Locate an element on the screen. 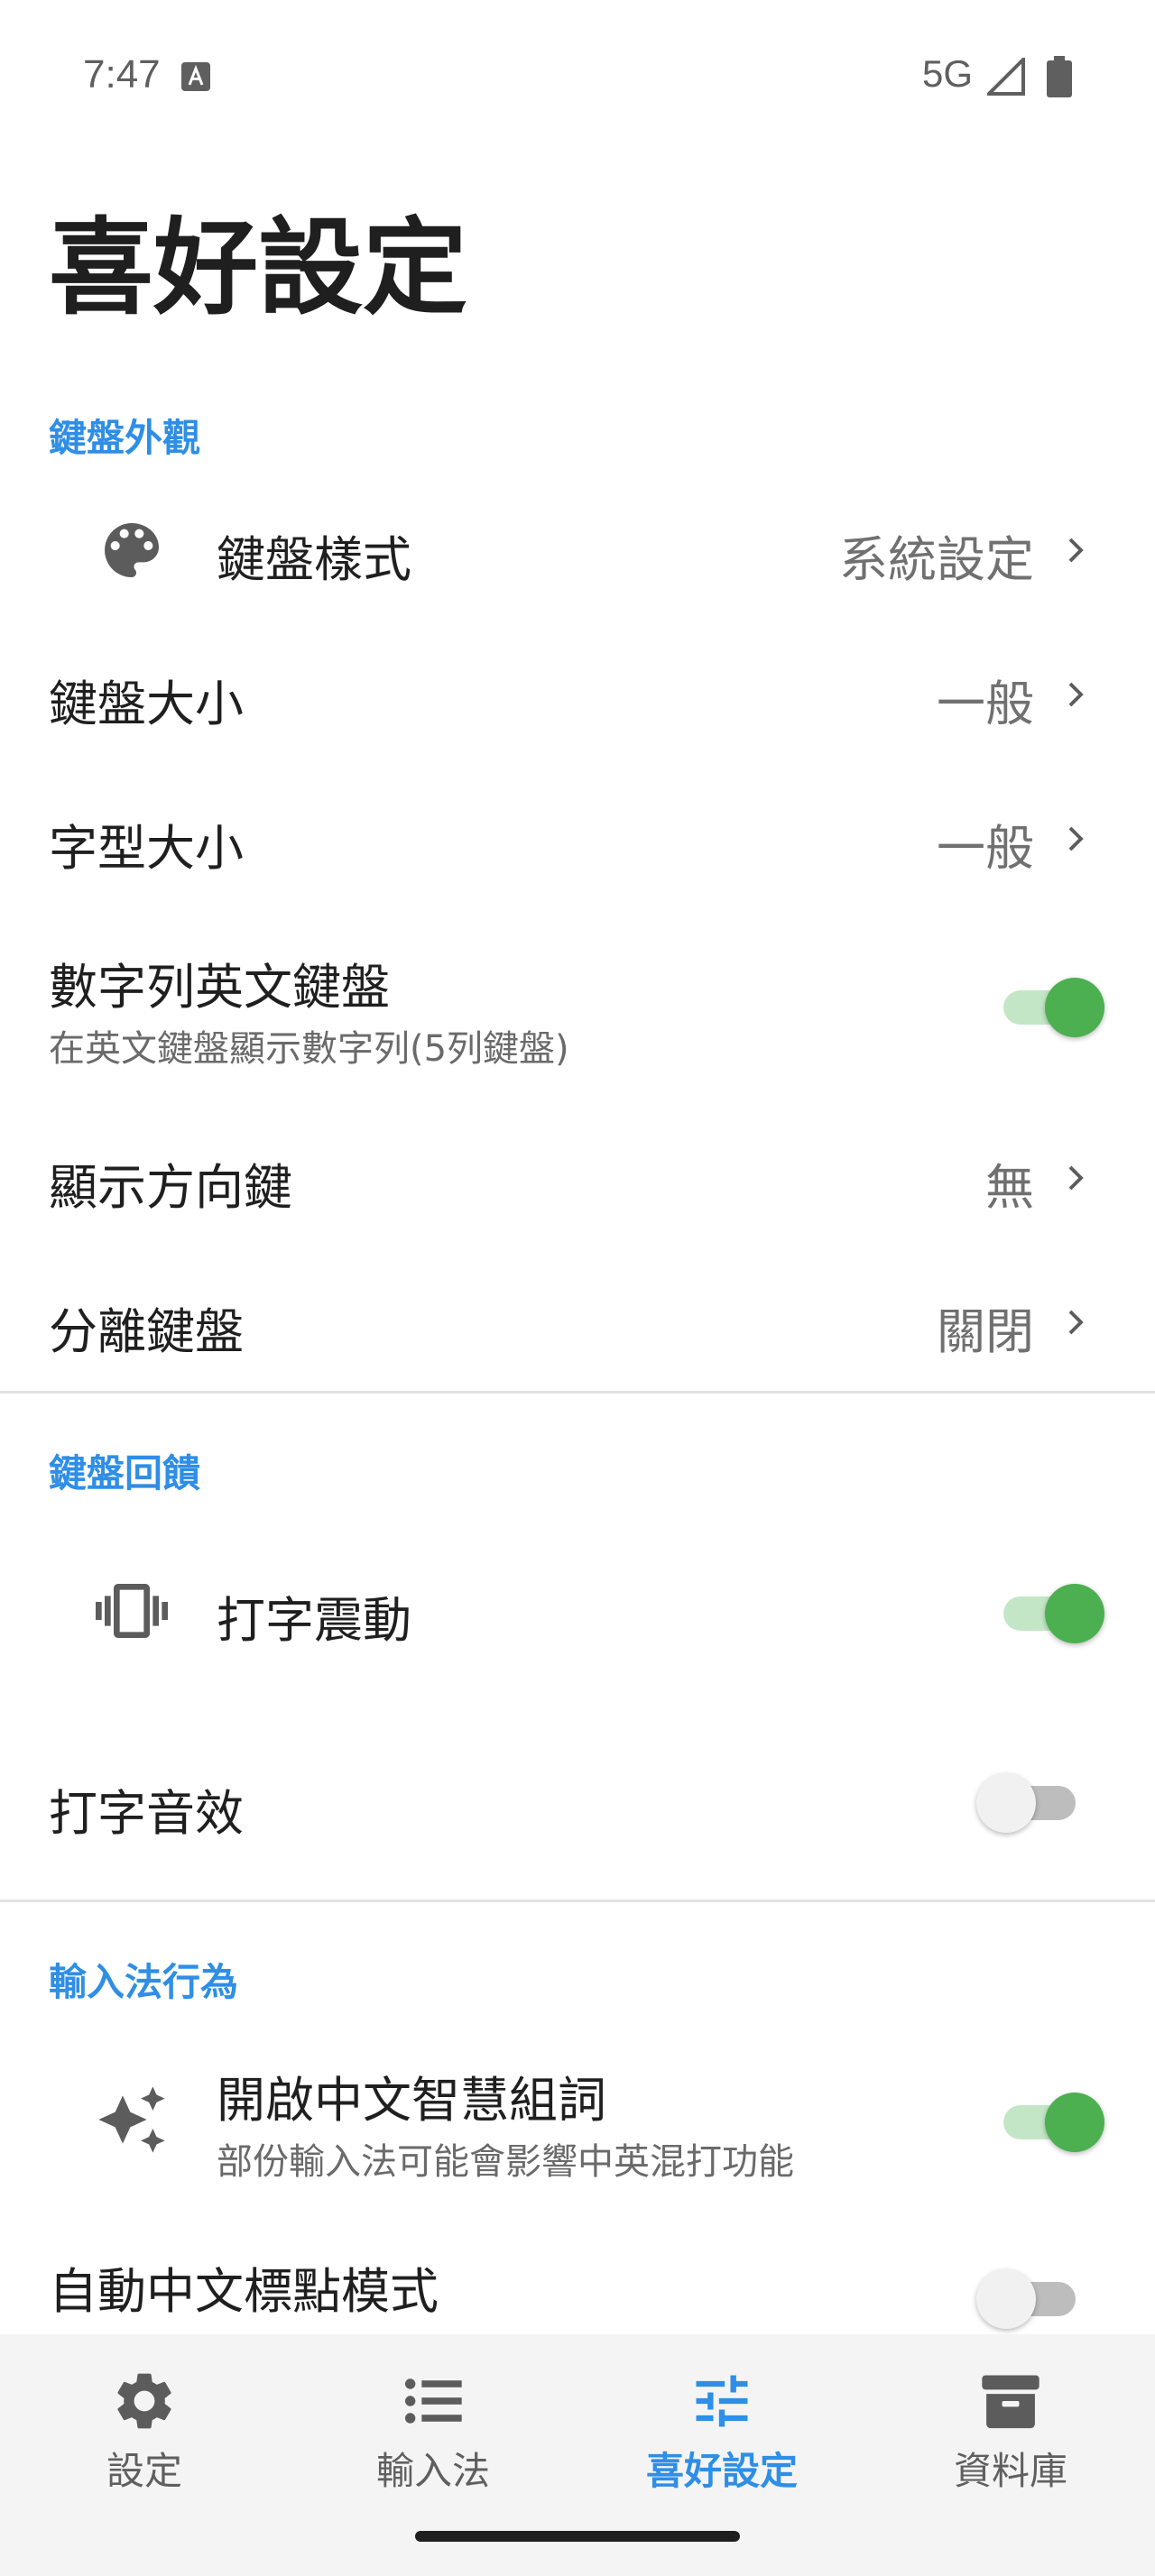 Image resolution: width=1155 pixels, height=2576 pixels. font-size-row: 字型大小 一般 is located at coordinates (577, 839).